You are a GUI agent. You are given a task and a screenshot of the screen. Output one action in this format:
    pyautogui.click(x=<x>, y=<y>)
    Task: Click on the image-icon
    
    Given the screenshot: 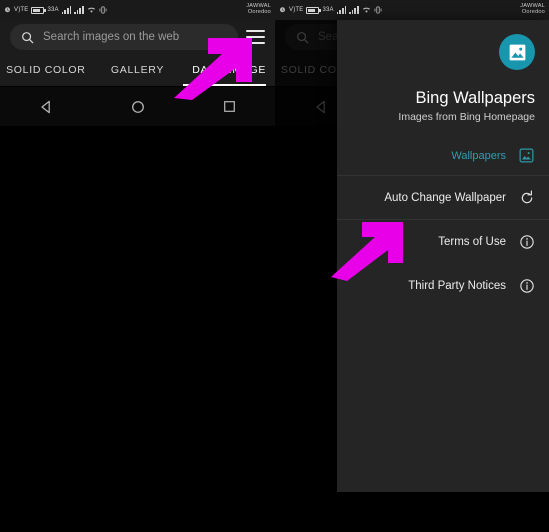 What is the action you would take?
    pyautogui.click(x=526, y=155)
    